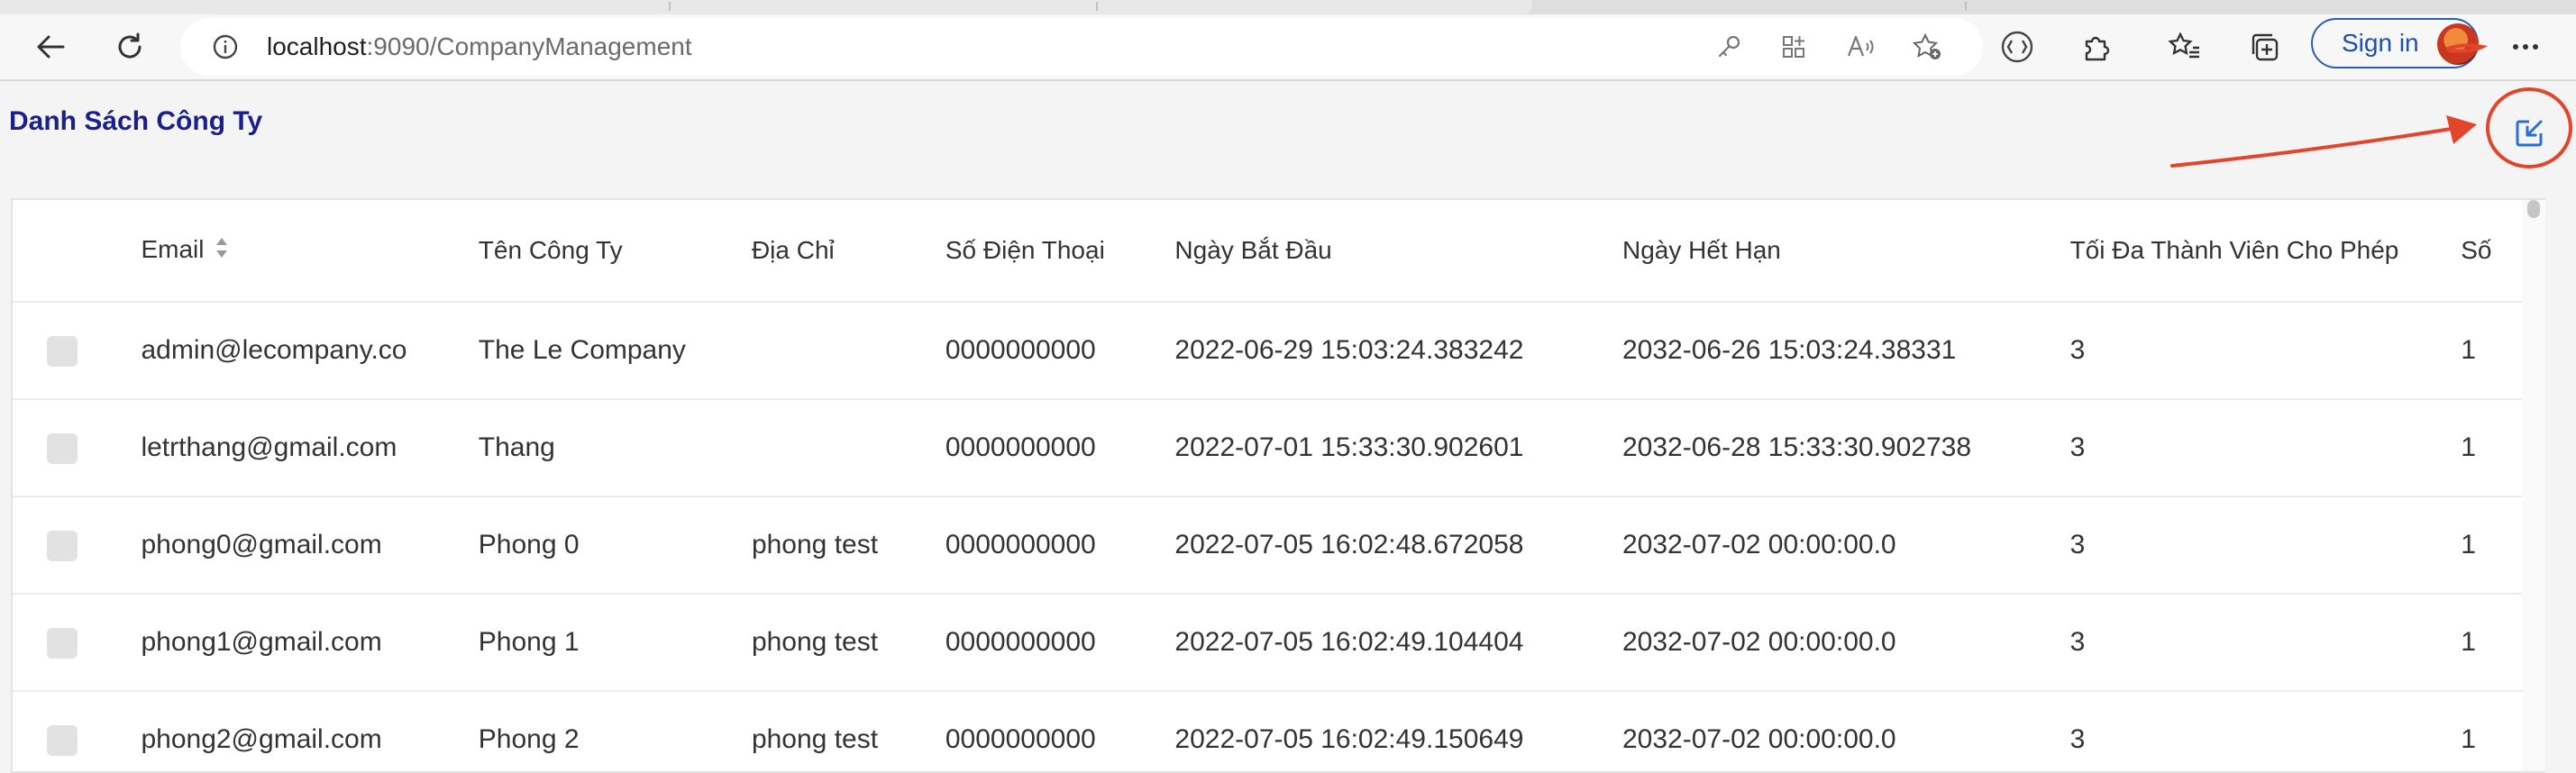 The height and width of the screenshot is (773, 2576). What do you see at coordinates (225, 46) in the screenshot?
I see `info-icon` at bounding box center [225, 46].